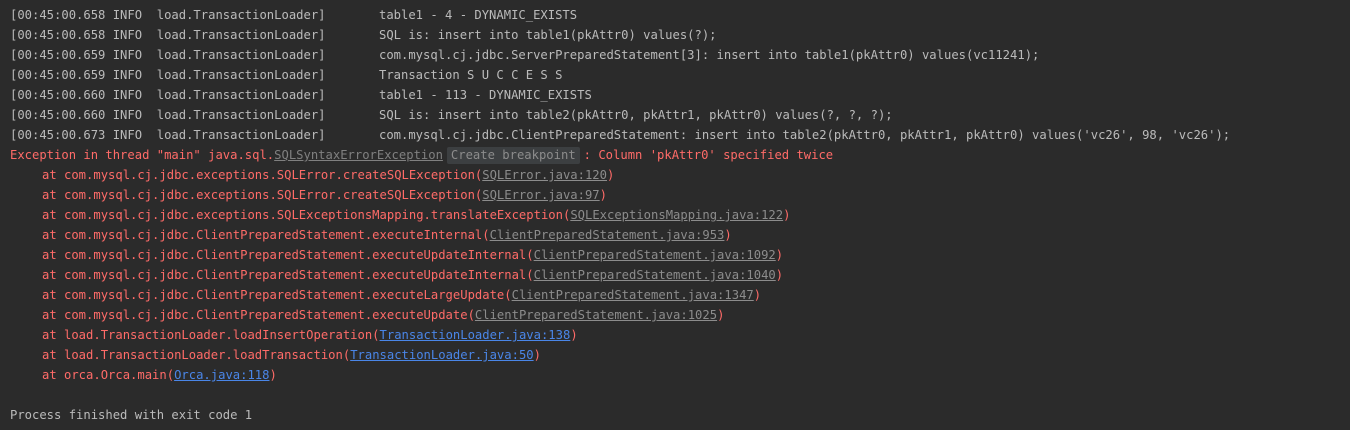 This screenshot has height=430, width=1350. I want to click on exception-message: : Column 'pkAttr0' specified twice, so click(708, 155).